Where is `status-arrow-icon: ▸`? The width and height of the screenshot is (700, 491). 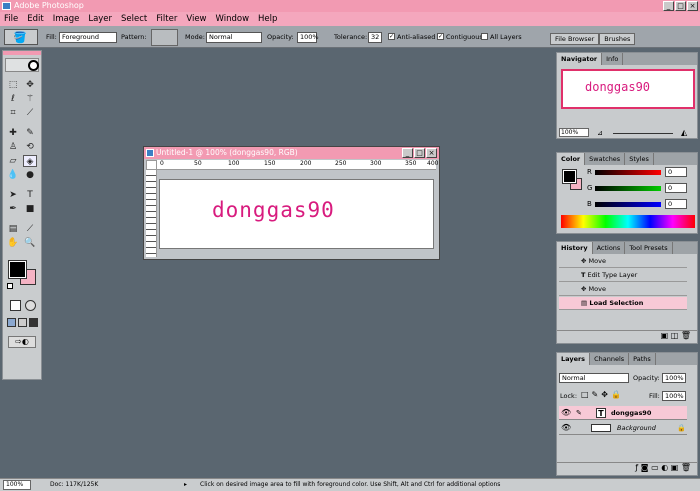 status-arrow-icon: ▸ is located at coordinates (185, 485).